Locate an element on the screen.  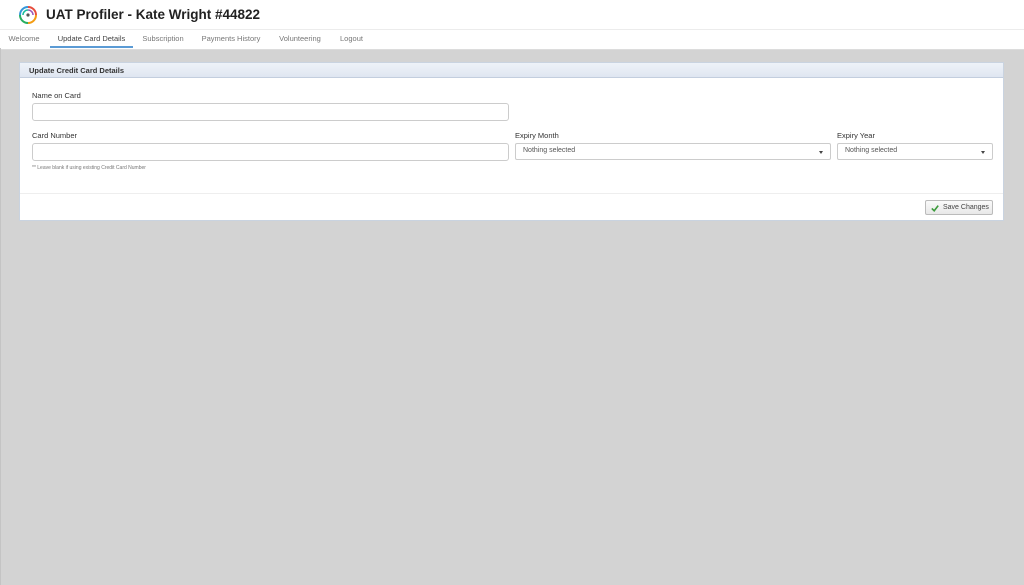
window-edge is located at coordinates (0, 316).